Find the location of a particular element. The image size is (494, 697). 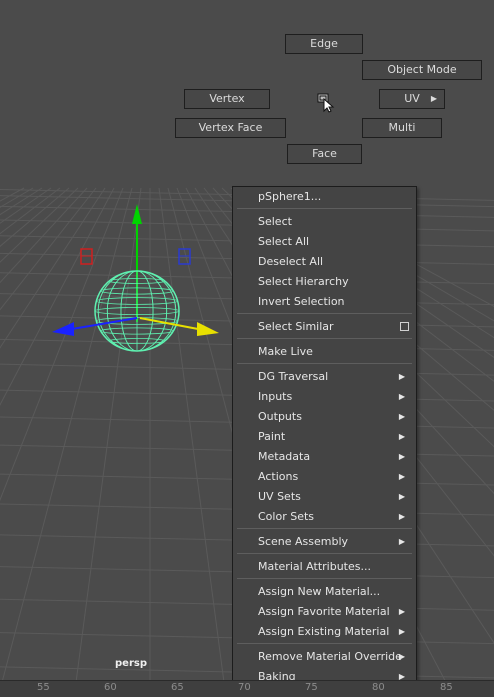

menu-item-label: Select All is located at coordinates (284, 241).